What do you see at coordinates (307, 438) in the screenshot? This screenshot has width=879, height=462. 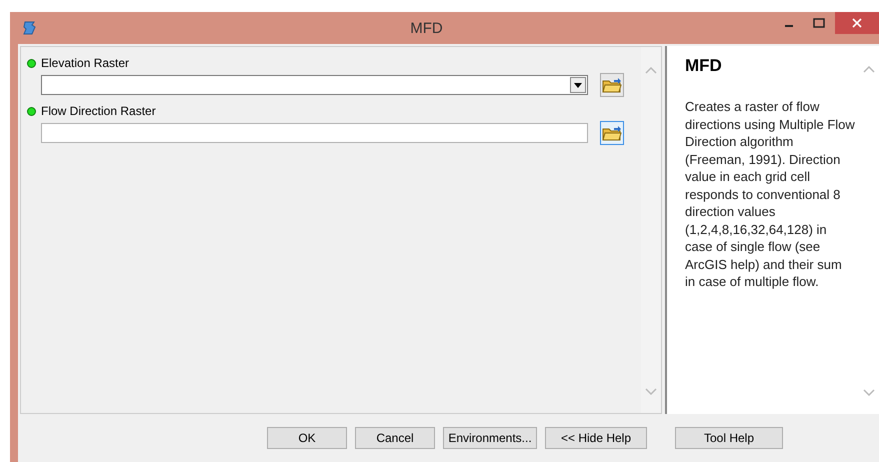 I see `dialog-button: OK` at bounding box center [307, 438].